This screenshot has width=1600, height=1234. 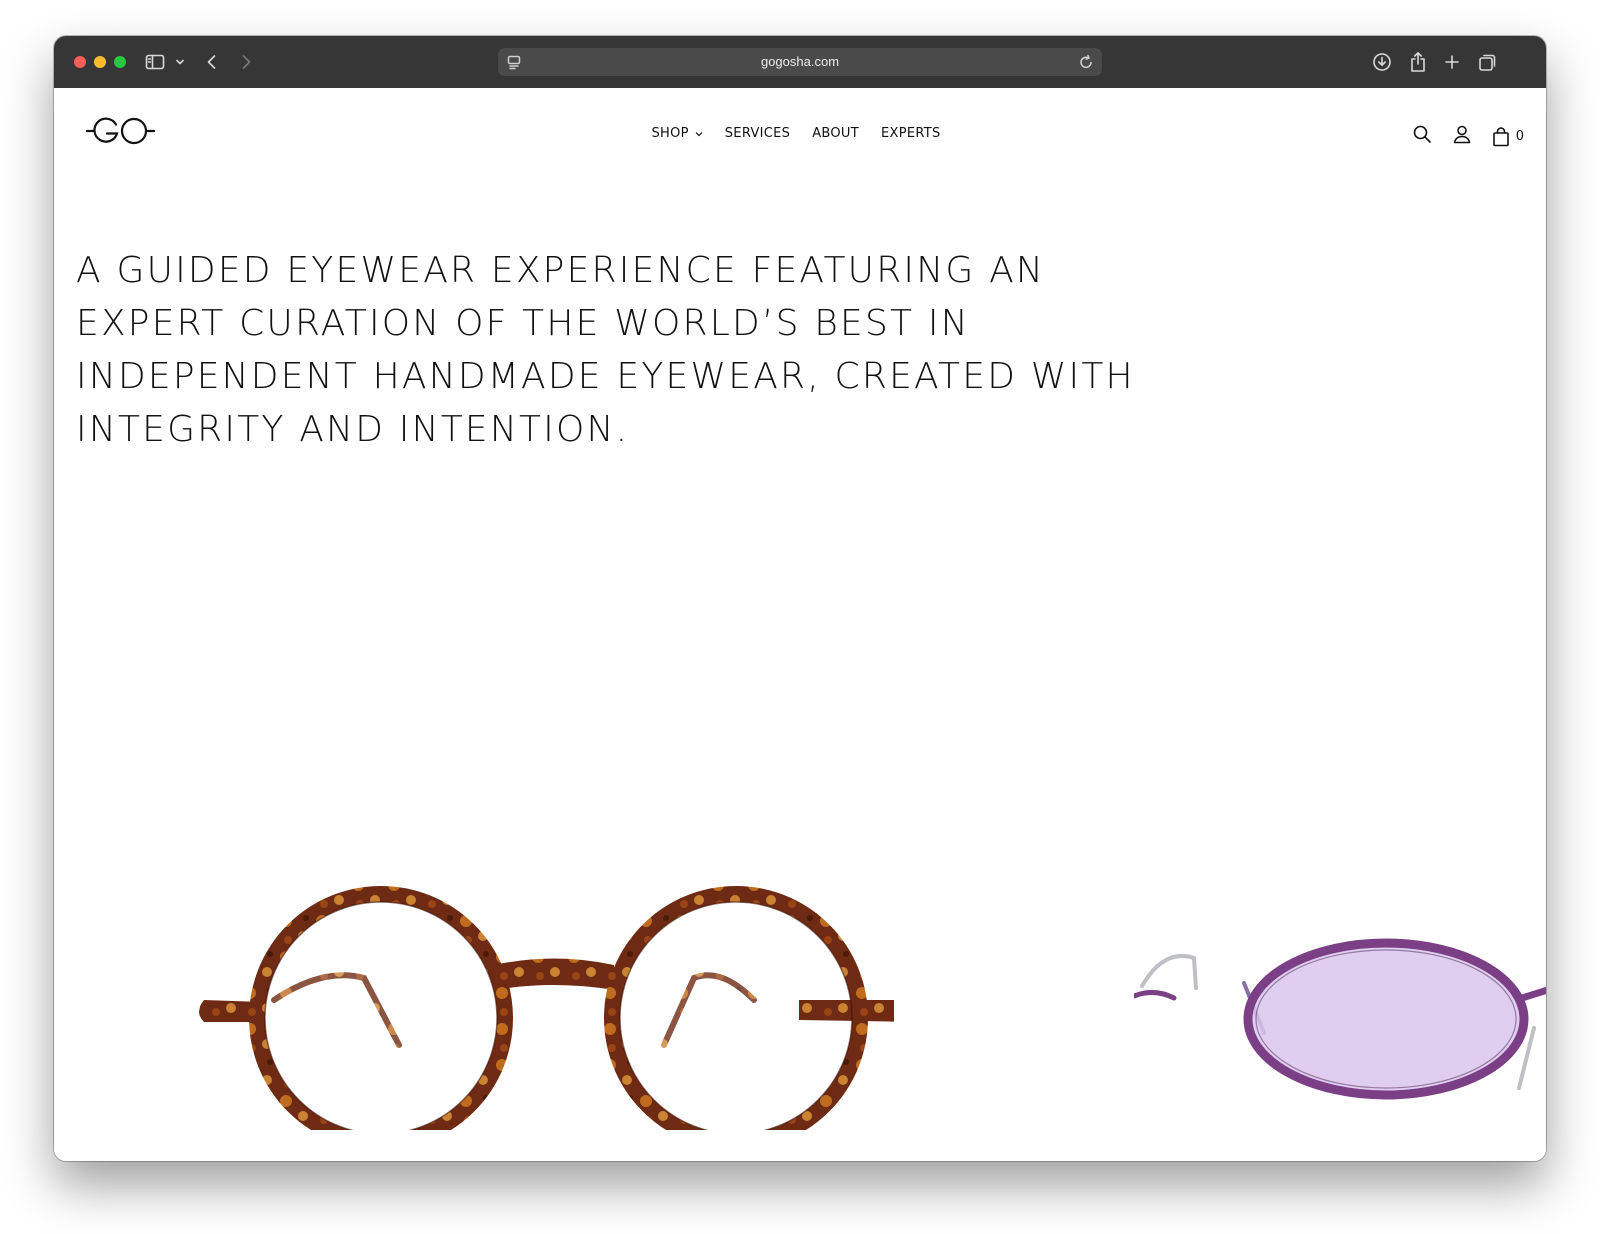 What do you see at coordinates (1418, 62) in the screenshot?
I see `share-icon` at bounding box center [1418, 62].